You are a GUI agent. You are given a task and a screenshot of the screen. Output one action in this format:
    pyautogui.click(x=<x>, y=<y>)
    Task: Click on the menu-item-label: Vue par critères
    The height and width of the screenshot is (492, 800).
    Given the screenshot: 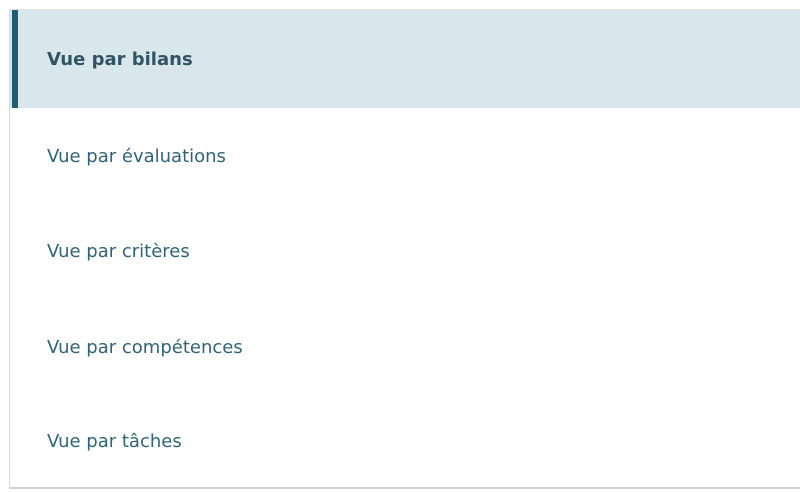 What is the action you would take?
    pyautogui.click(x=118, y=251)
    